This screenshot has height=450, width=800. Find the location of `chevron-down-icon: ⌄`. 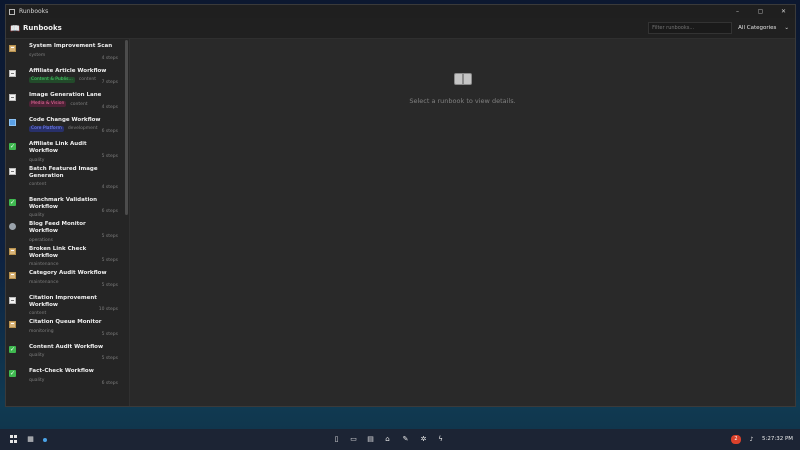

chevron-down-icon: ⌄ is located at coordinates (786, 28).